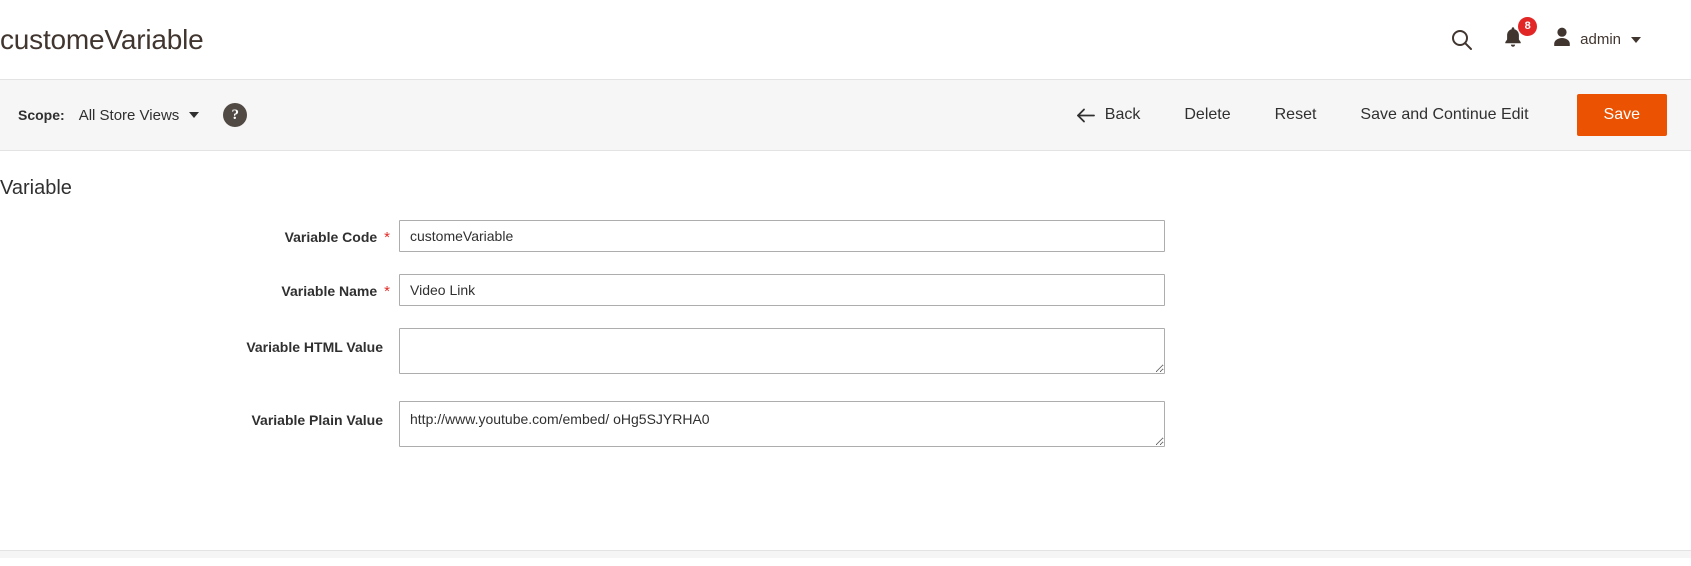  I want to click on variable-html-value-textarea, so click(782, 351).